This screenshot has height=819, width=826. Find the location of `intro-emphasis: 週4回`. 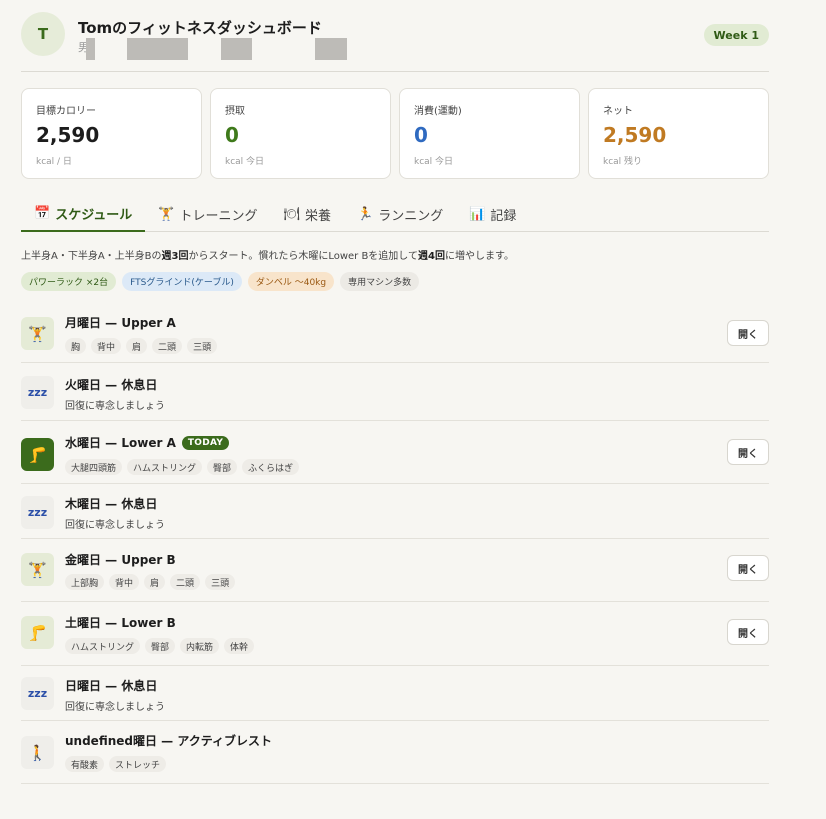

intro-emphasis: 週4回 is located at coordinates (431, 256).